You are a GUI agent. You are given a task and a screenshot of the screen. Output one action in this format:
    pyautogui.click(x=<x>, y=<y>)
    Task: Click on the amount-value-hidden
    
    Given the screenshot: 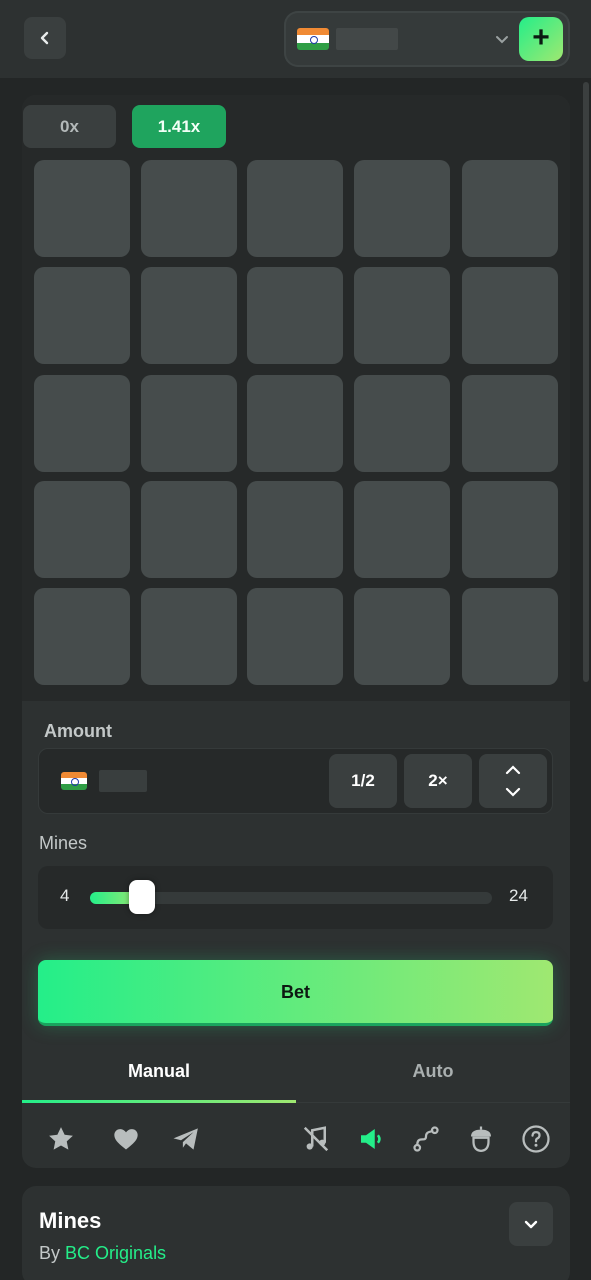 What is the action you would take?
    pyautogui.click(x=123, y=781)
    